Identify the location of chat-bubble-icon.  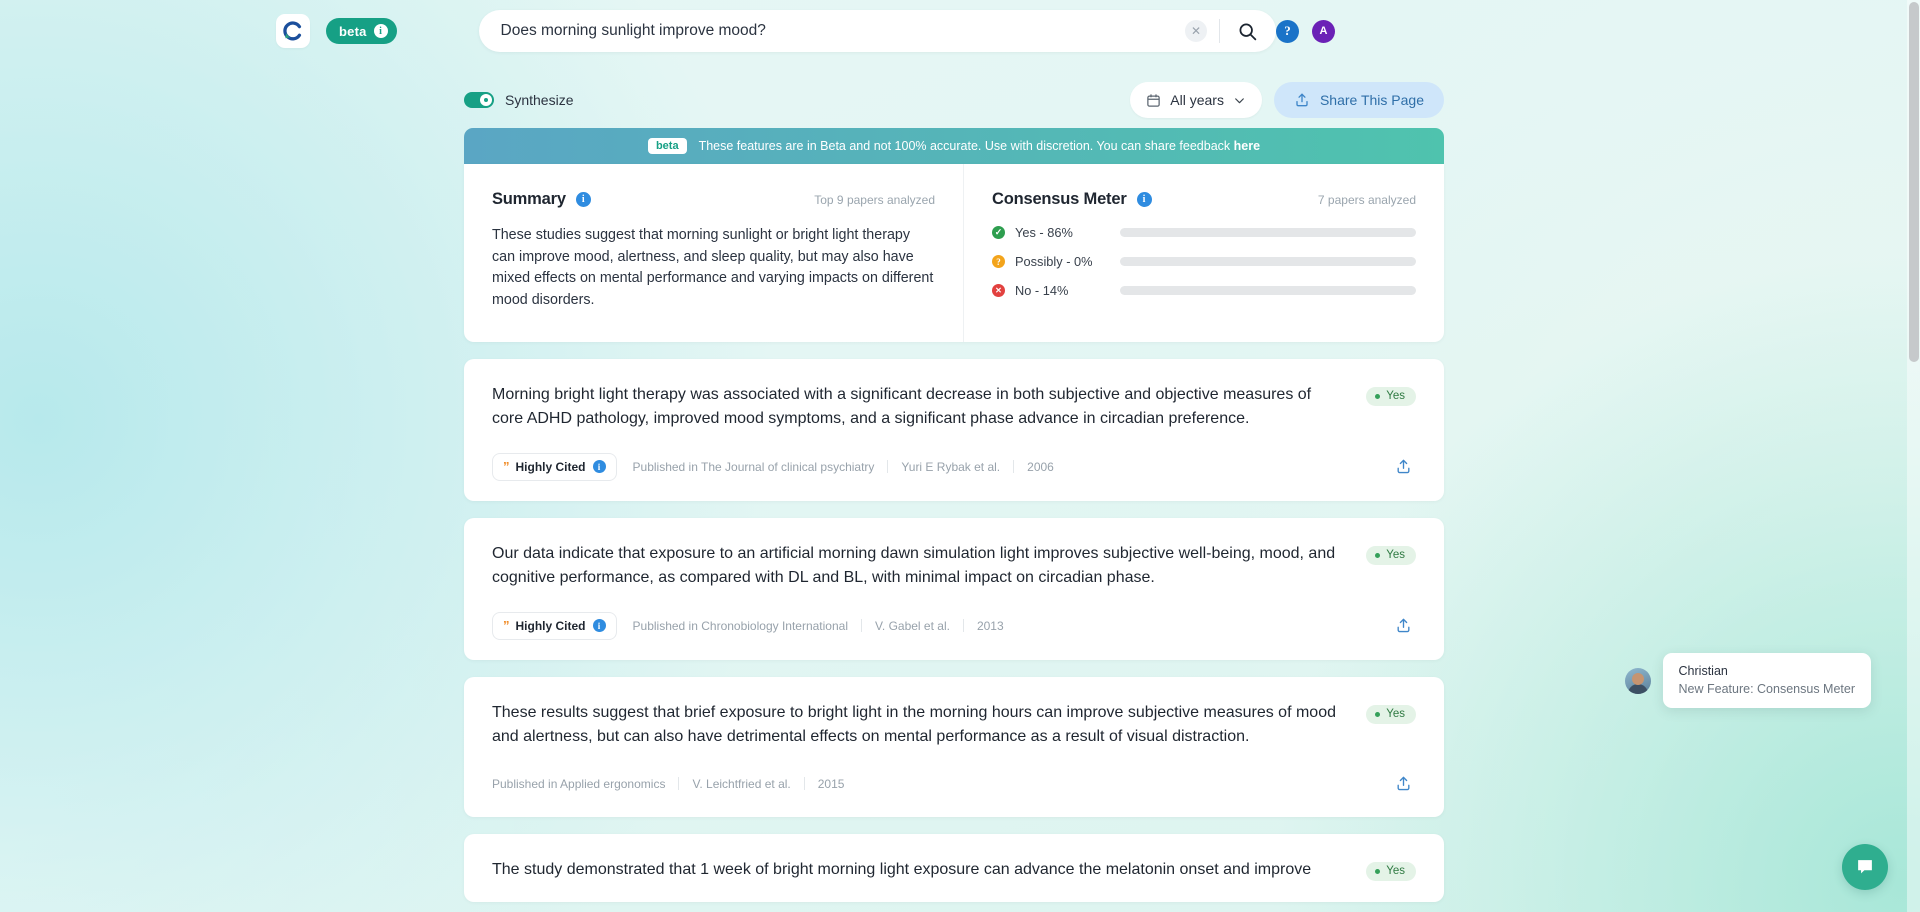
(1865, 867).